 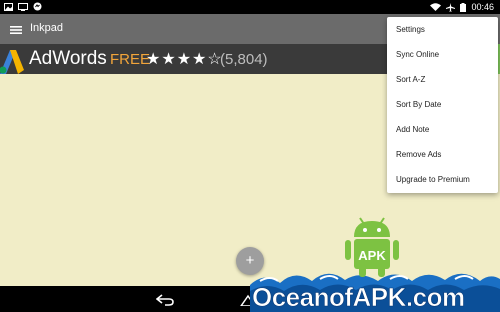 I want to click on menu-item-settings: Settings, so click(x=442, y=29).